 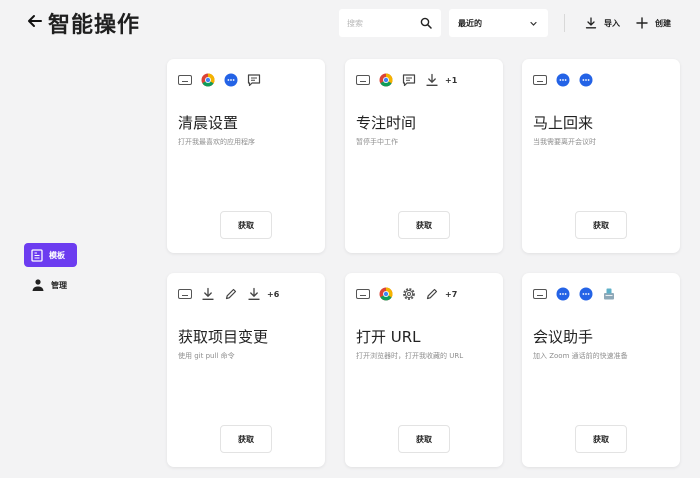 What do you see at coordinates (564, 142) in the screenshot?
I see `card-description: 当我需要离开会议时` at bounding box center [564, 142].